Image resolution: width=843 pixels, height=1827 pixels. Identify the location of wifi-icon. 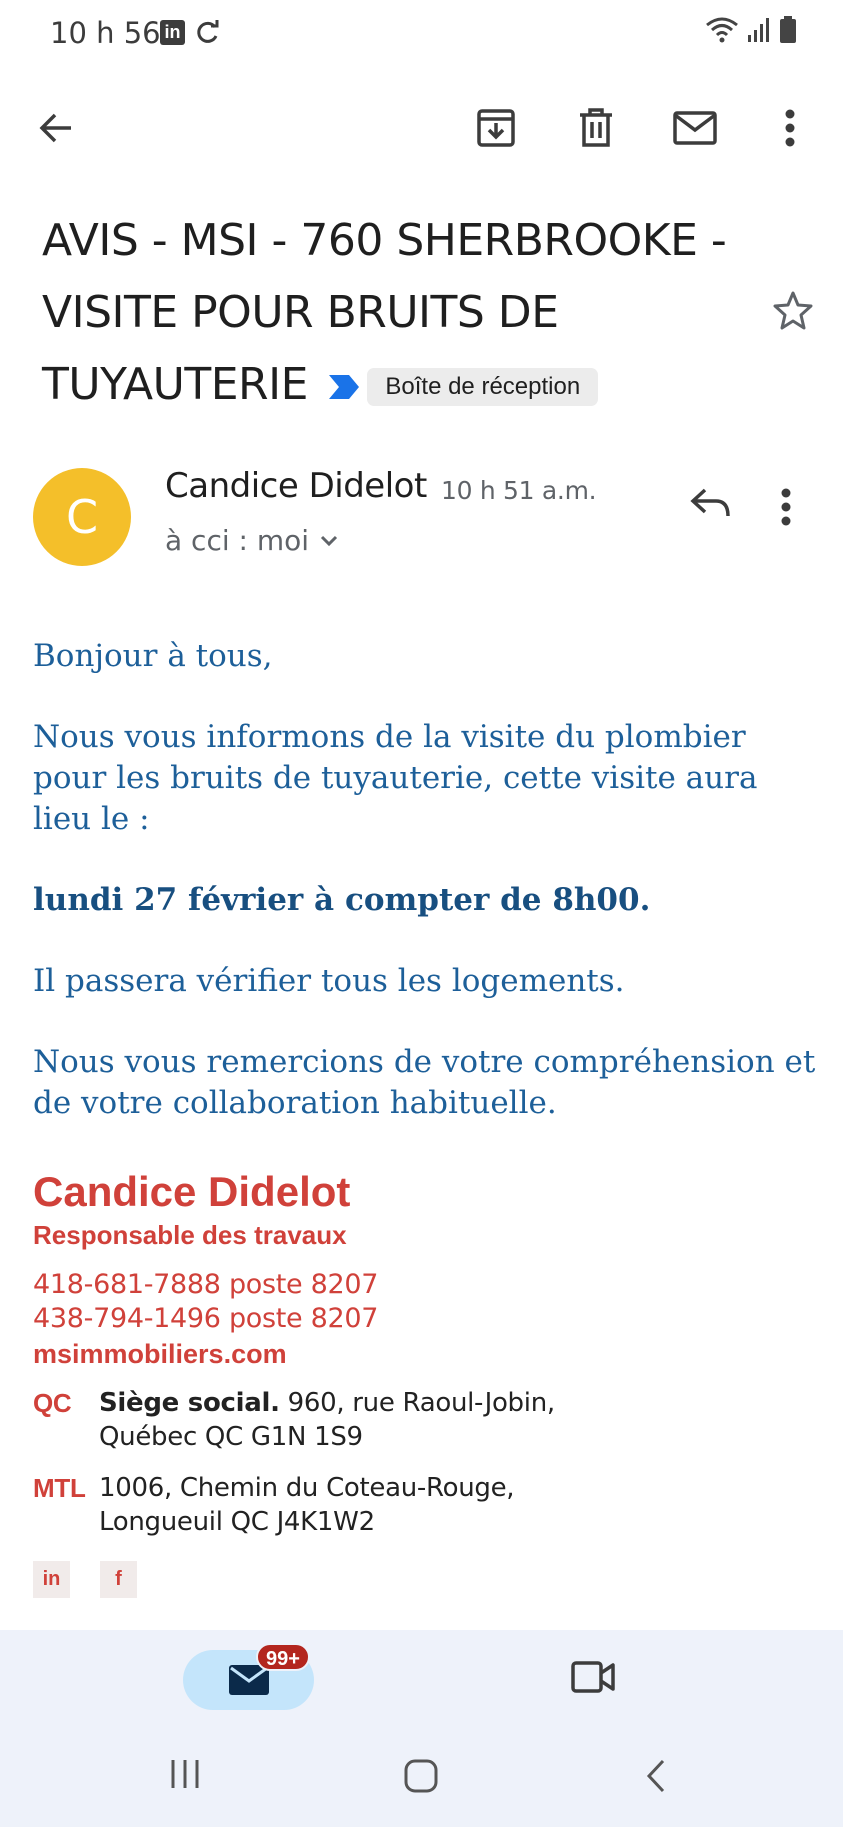
(722, 30).